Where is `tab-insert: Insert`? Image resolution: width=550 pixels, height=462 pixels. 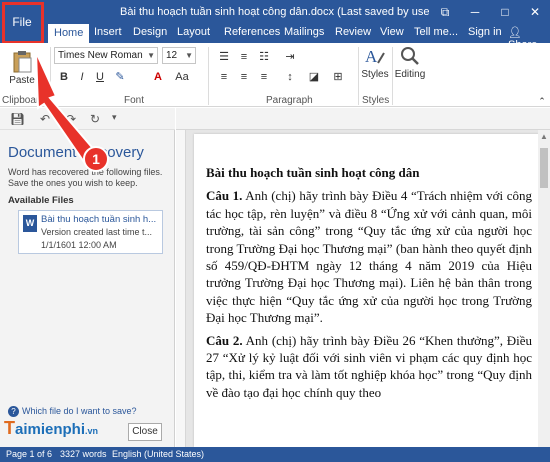
tab-insert: Insert is located at coordinates (108, 32).